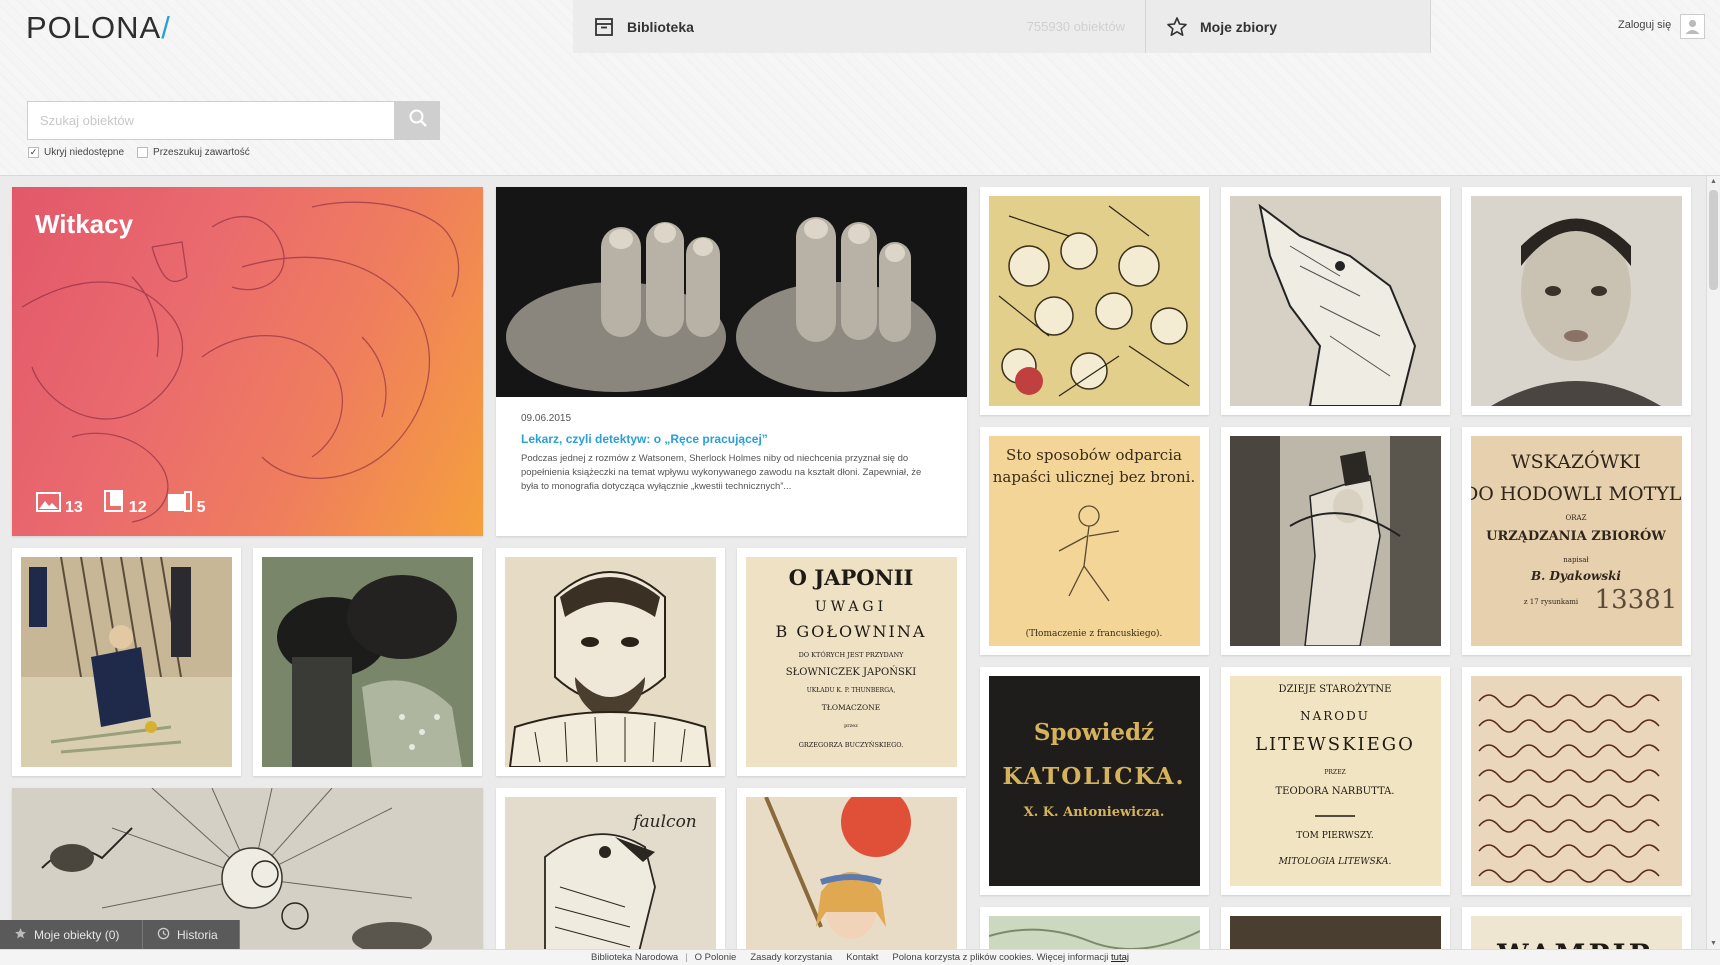  I want to click on thumb-text: ORAZ, so click(1576, 518).